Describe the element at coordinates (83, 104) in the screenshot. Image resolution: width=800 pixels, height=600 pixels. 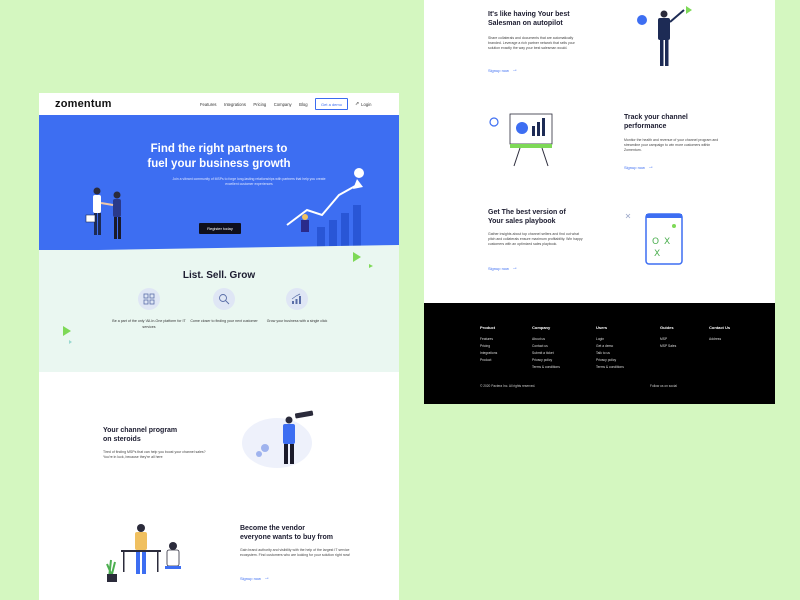
I see `logo: zomentum` at that location.